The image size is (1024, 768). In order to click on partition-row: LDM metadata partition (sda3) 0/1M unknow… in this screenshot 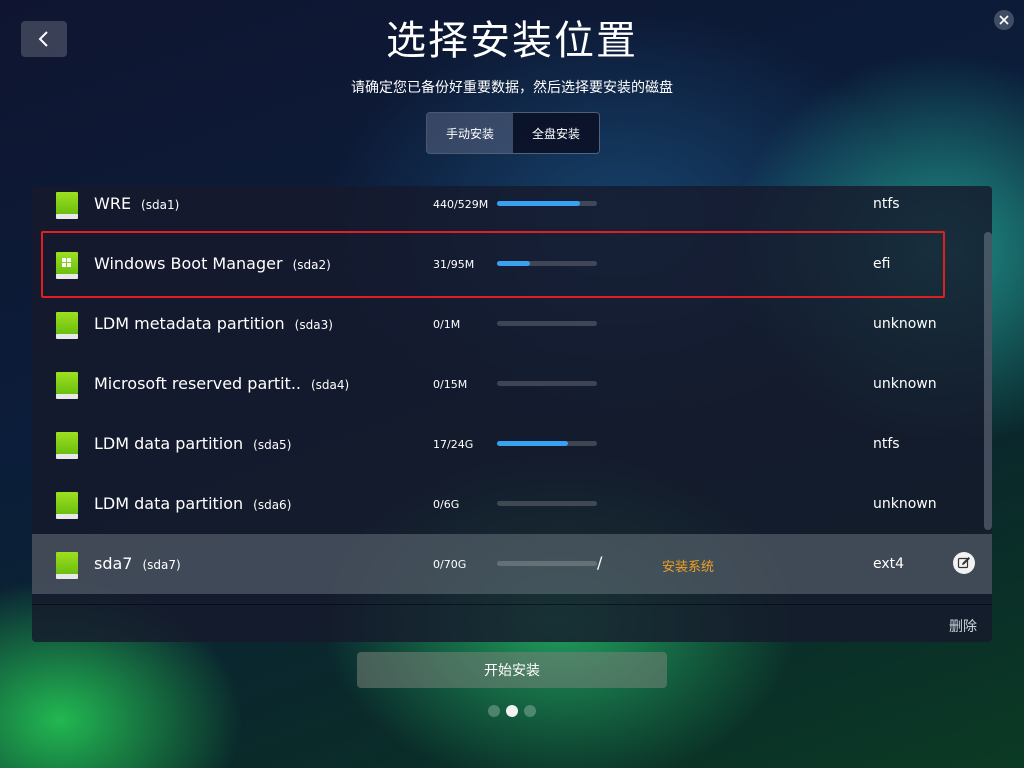, I will do `click(512, 324)`.